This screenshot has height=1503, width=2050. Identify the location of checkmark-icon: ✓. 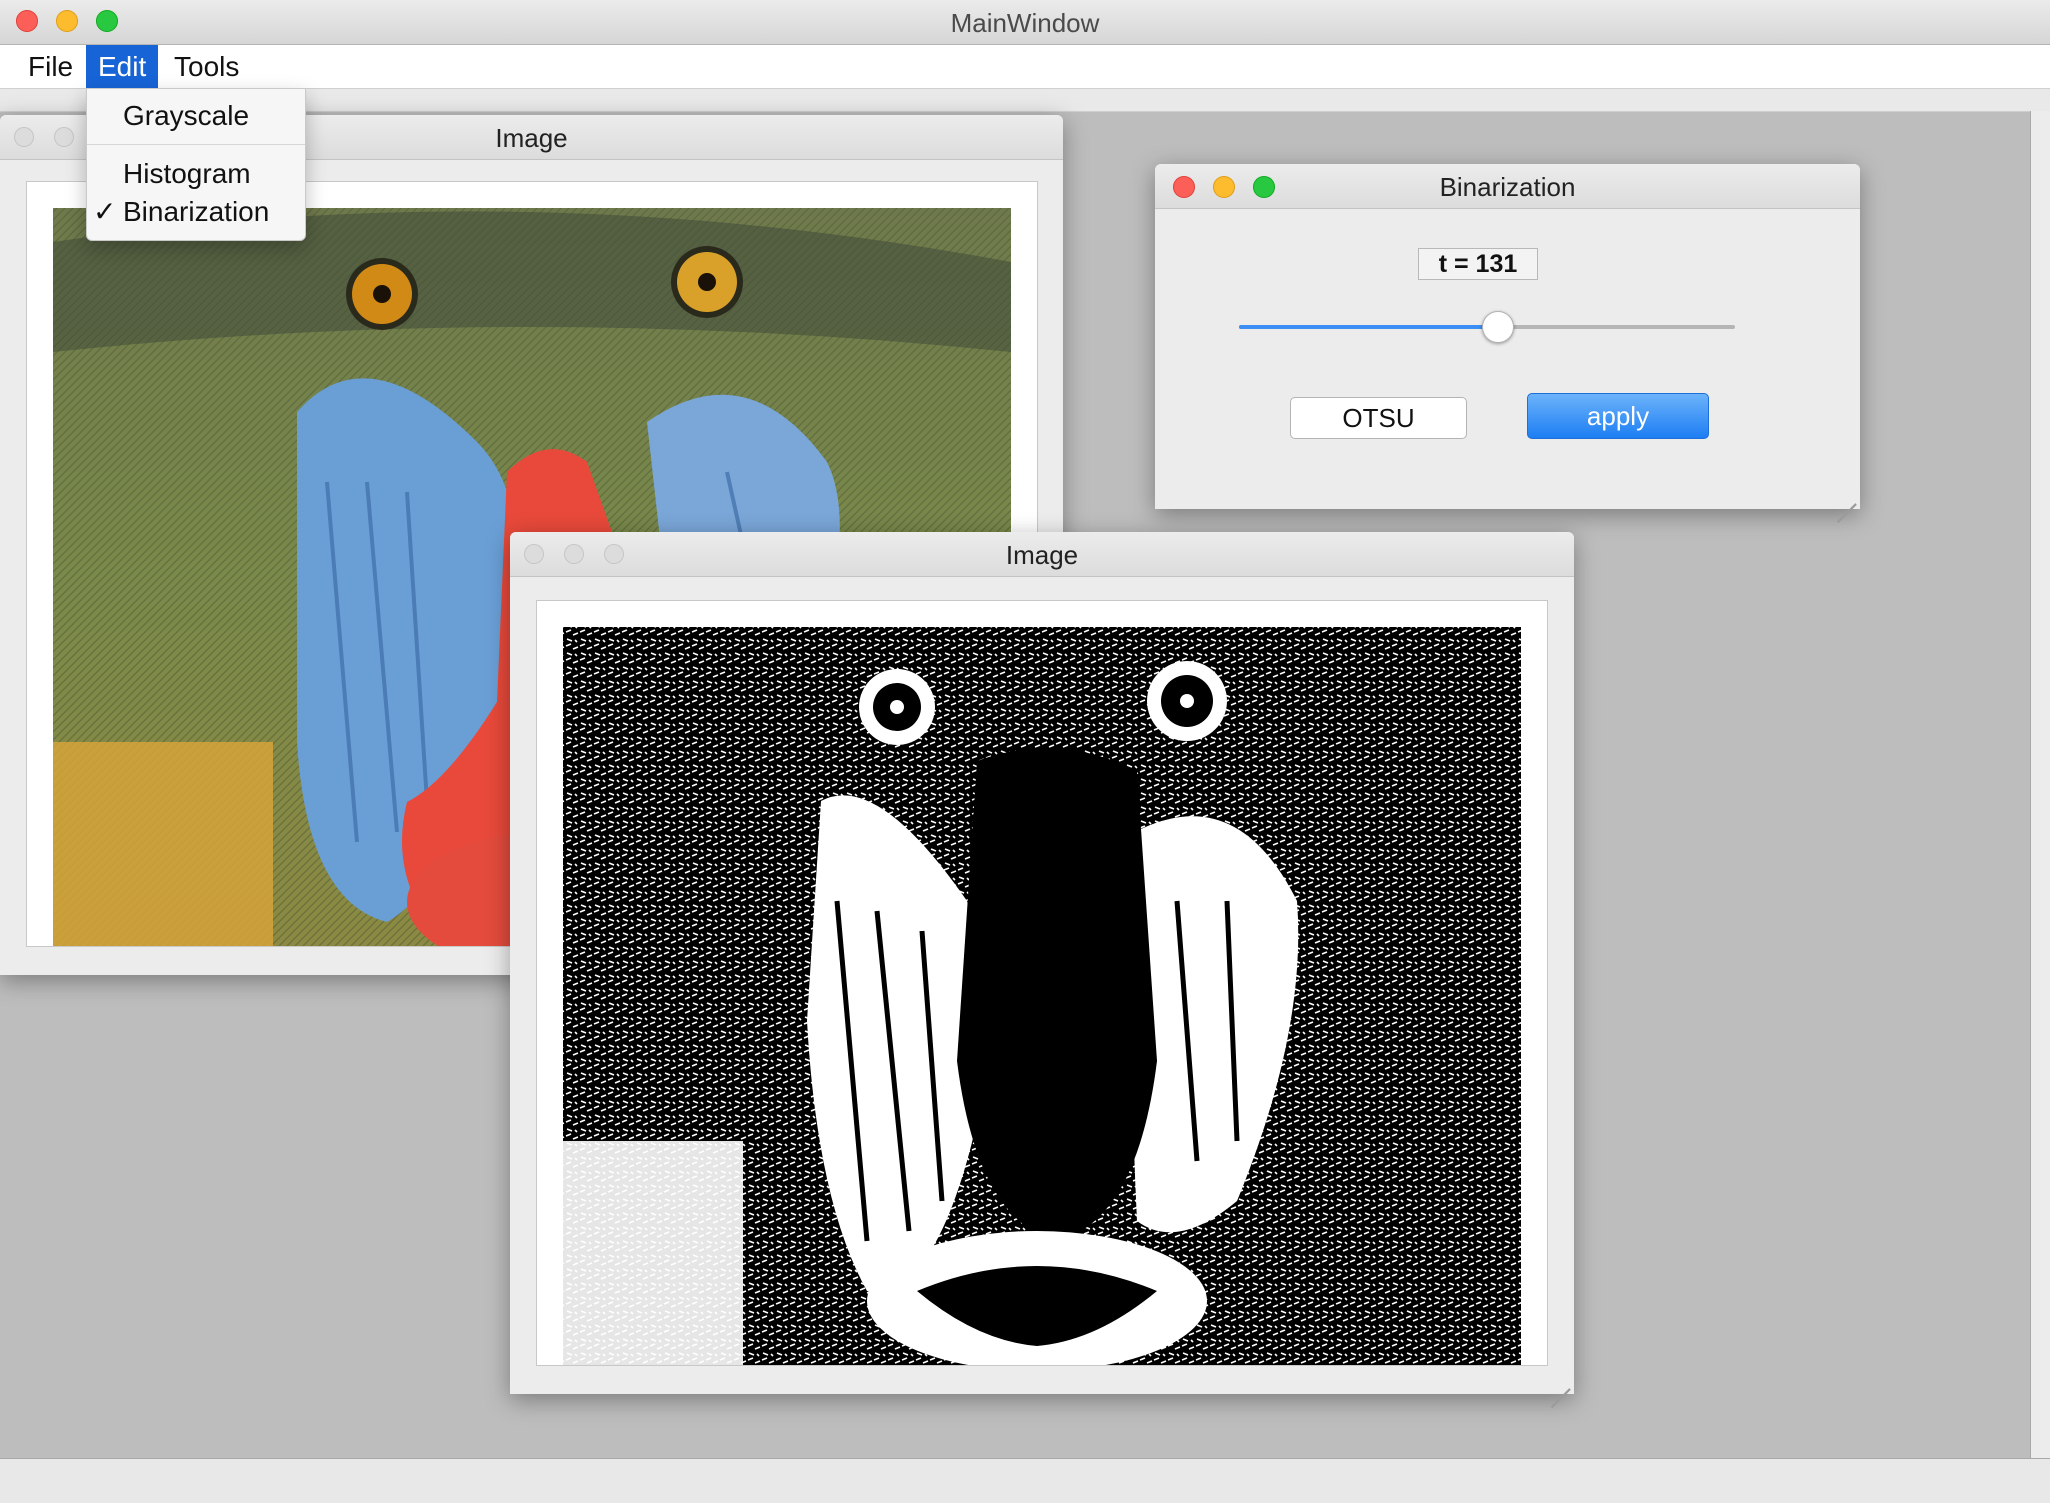
(105, 211).